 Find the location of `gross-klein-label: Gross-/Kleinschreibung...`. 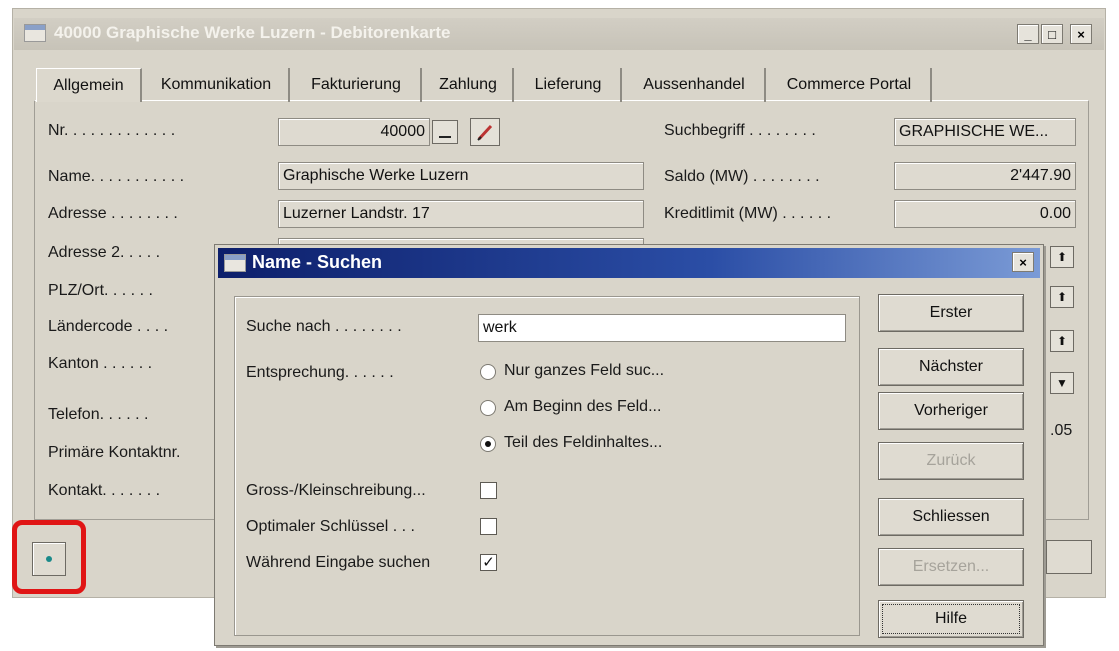

gross-klein-label: Gross-/Kleinschreibung... is located at coordinates (336, 490).